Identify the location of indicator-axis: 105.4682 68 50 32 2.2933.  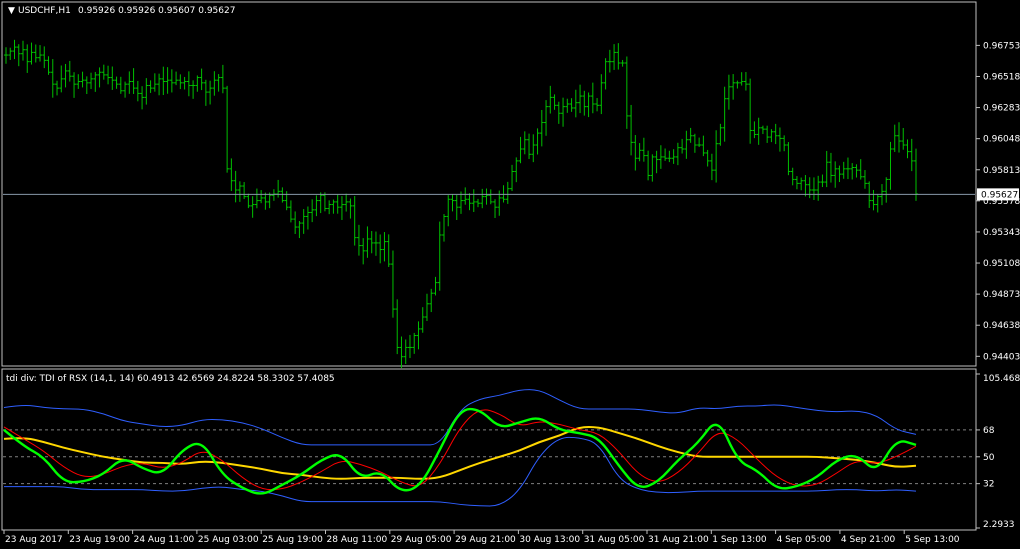
(998, 451).